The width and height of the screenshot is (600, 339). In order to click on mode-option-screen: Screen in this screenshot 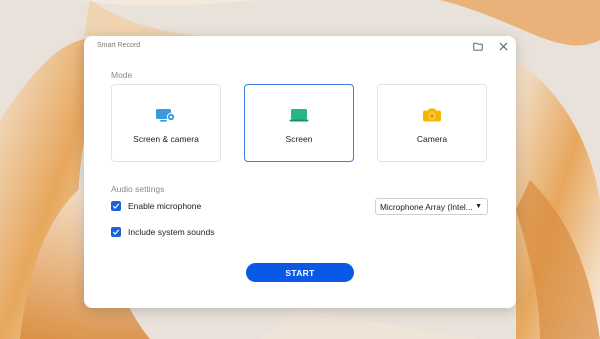, I will do `click(299, 123)`.